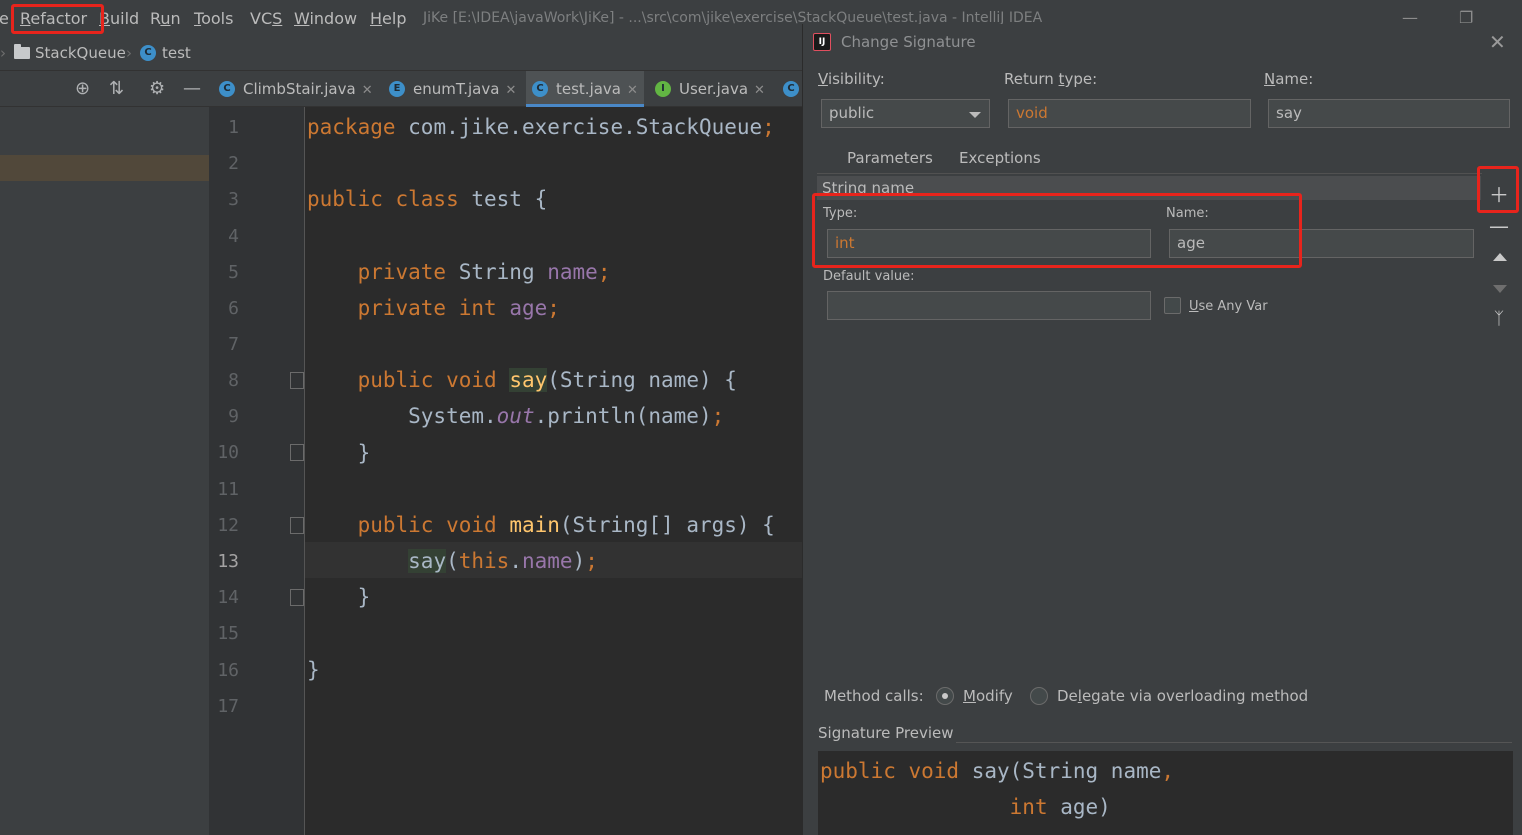 This screenshot has width=1522, height=835. What do you see at coordinates (1228, 306) in the screenshot?
I see `use-any-var-label: Use Any Var` at bounding box center [1228, 306].